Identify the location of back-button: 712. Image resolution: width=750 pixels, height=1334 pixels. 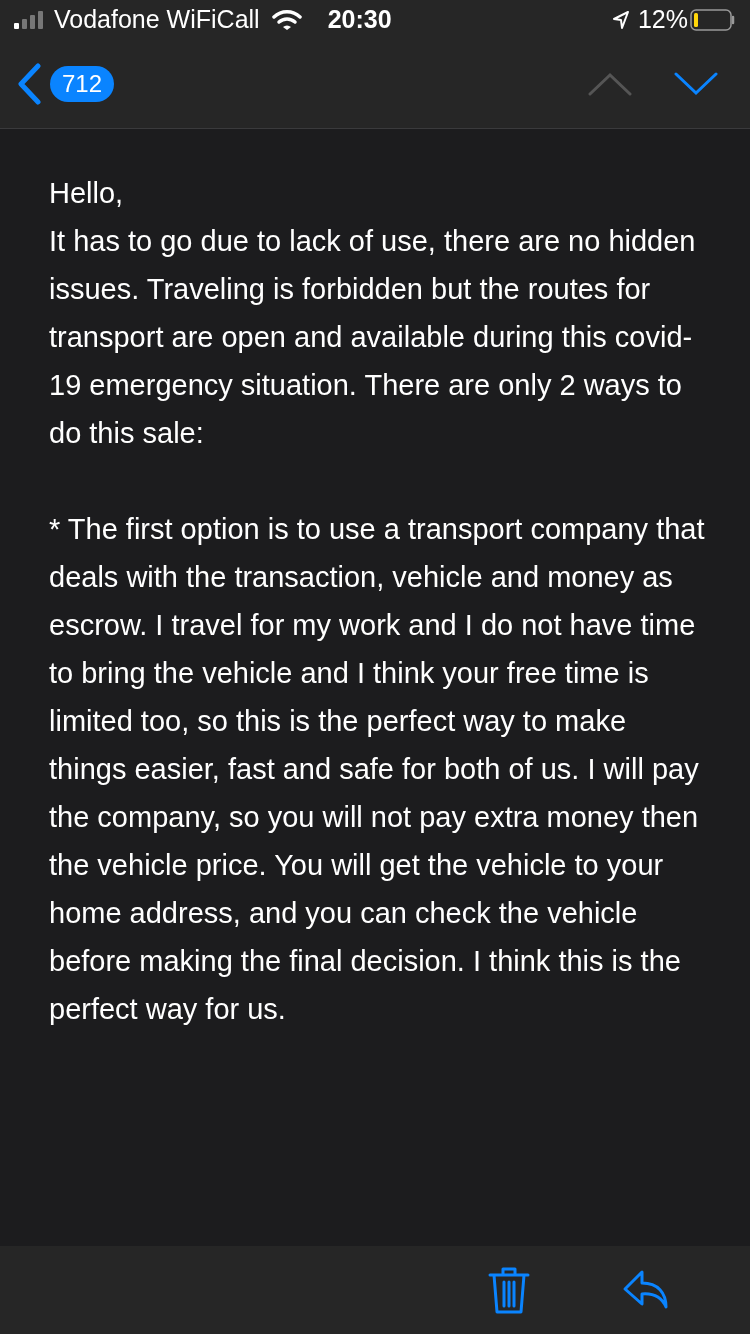
(65, 84).